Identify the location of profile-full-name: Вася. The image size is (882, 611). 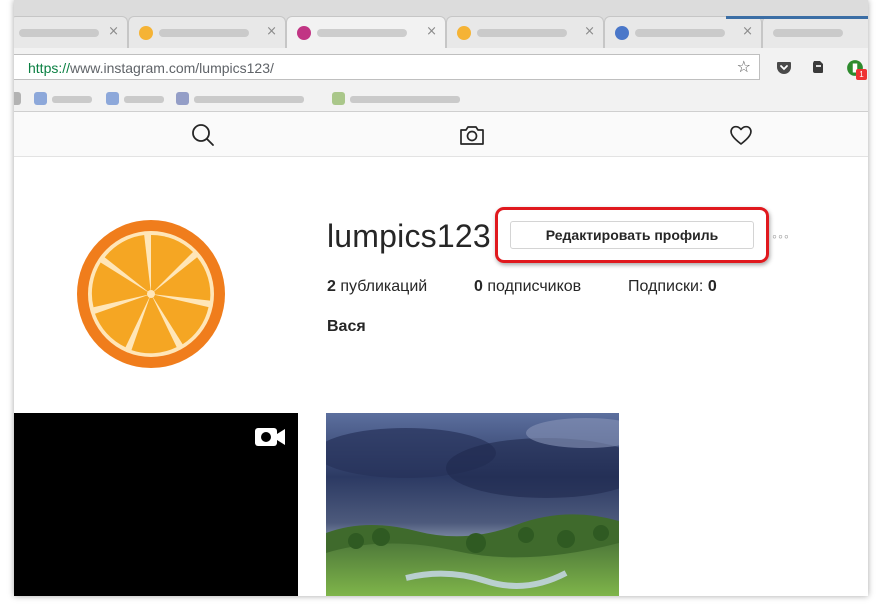
(346, 326).